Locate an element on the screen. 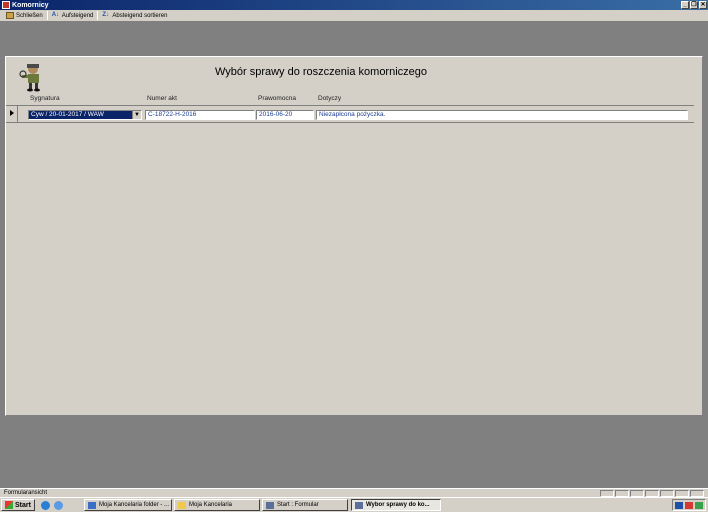  column-header-dotyczy: Dotyczy is located at coordinates (330, 98).